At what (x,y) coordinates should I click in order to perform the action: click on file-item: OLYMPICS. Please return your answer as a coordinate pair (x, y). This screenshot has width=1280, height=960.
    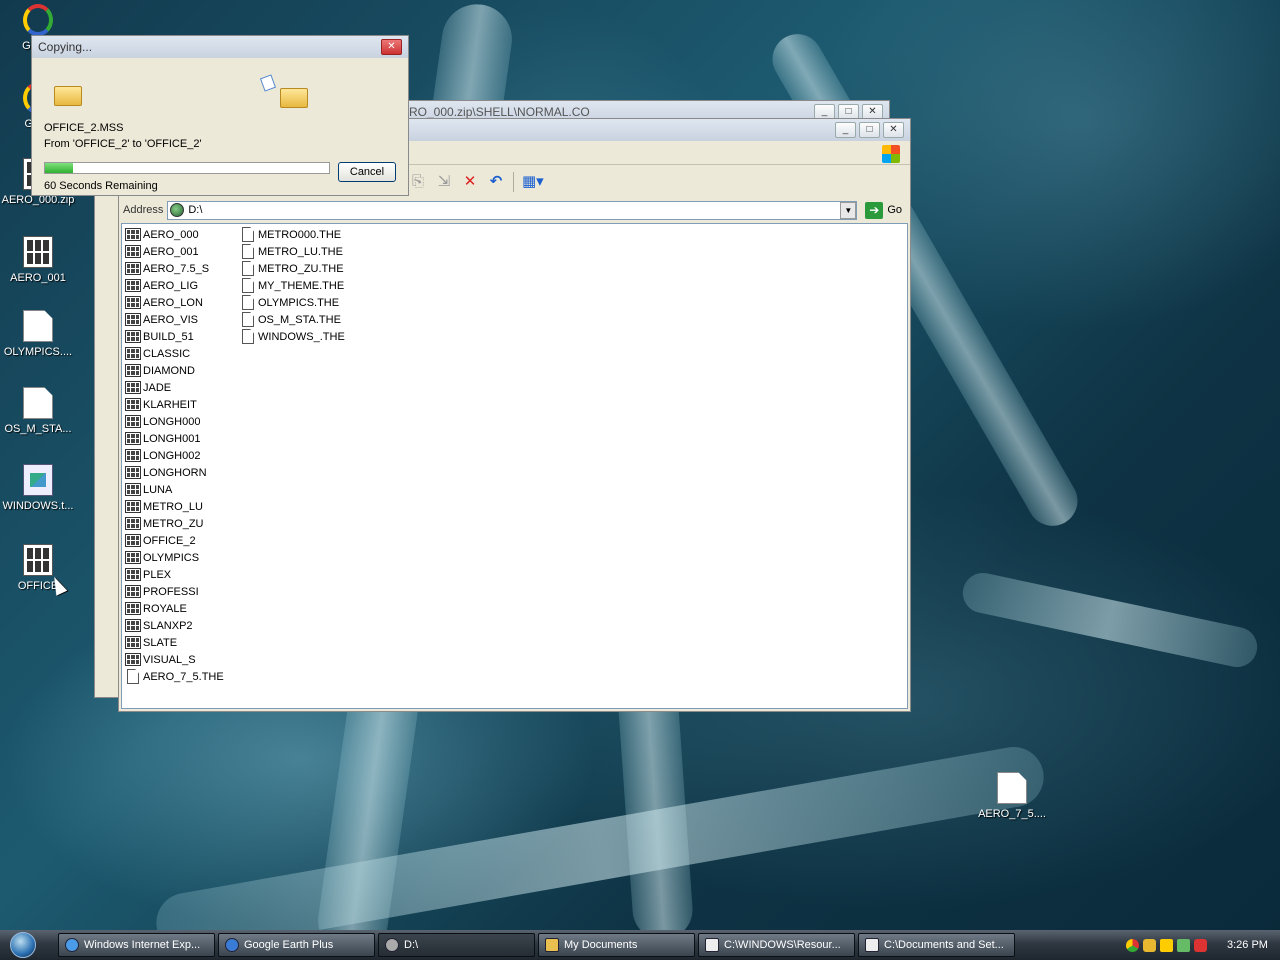
    Looking at the image, I should click on (174, 557).